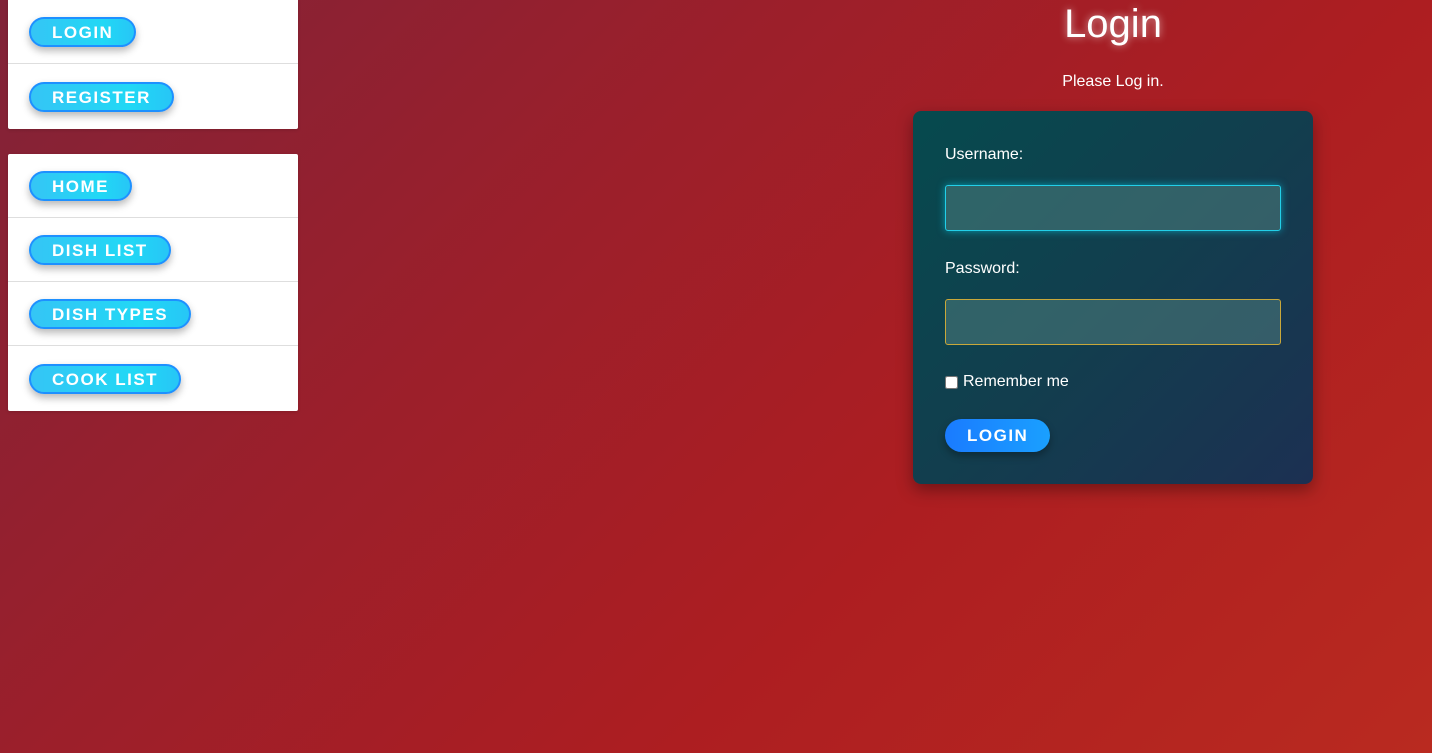  Describe the element at coordinates (80, 185) in the screenshot. I see `sidebar-home-button: HOME` at that location.